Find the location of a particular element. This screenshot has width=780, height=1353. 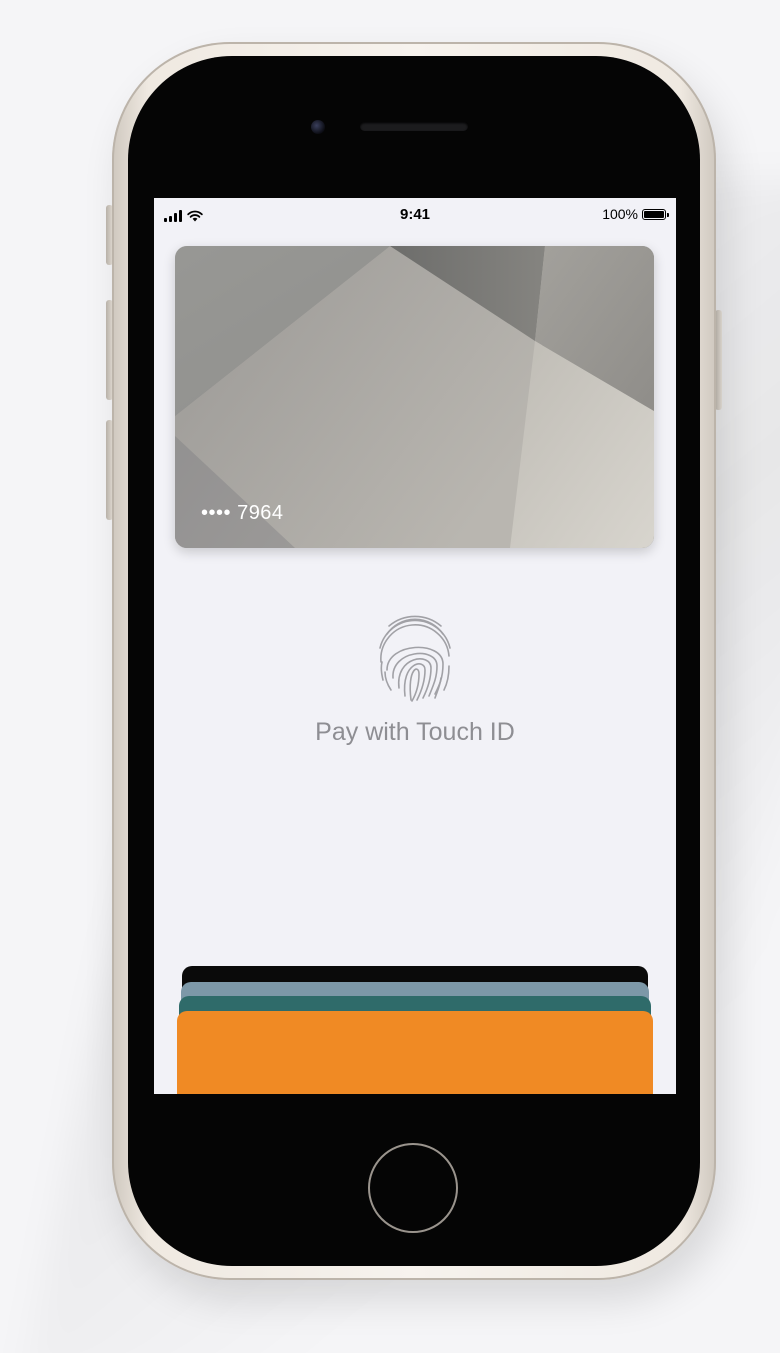

status-bar: 9:41 100% is located at coordinates (415, 215).